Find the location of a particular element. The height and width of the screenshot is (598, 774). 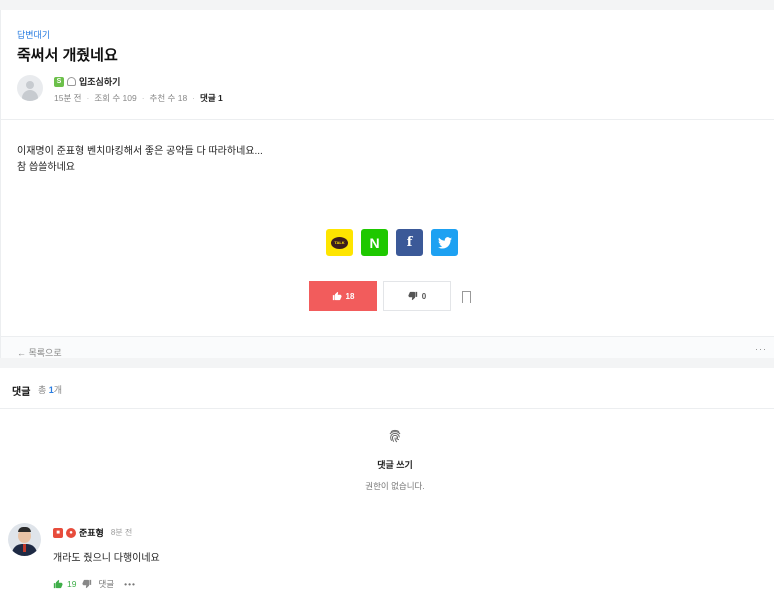

bookmark-icon is located at coordinates (466, 298).